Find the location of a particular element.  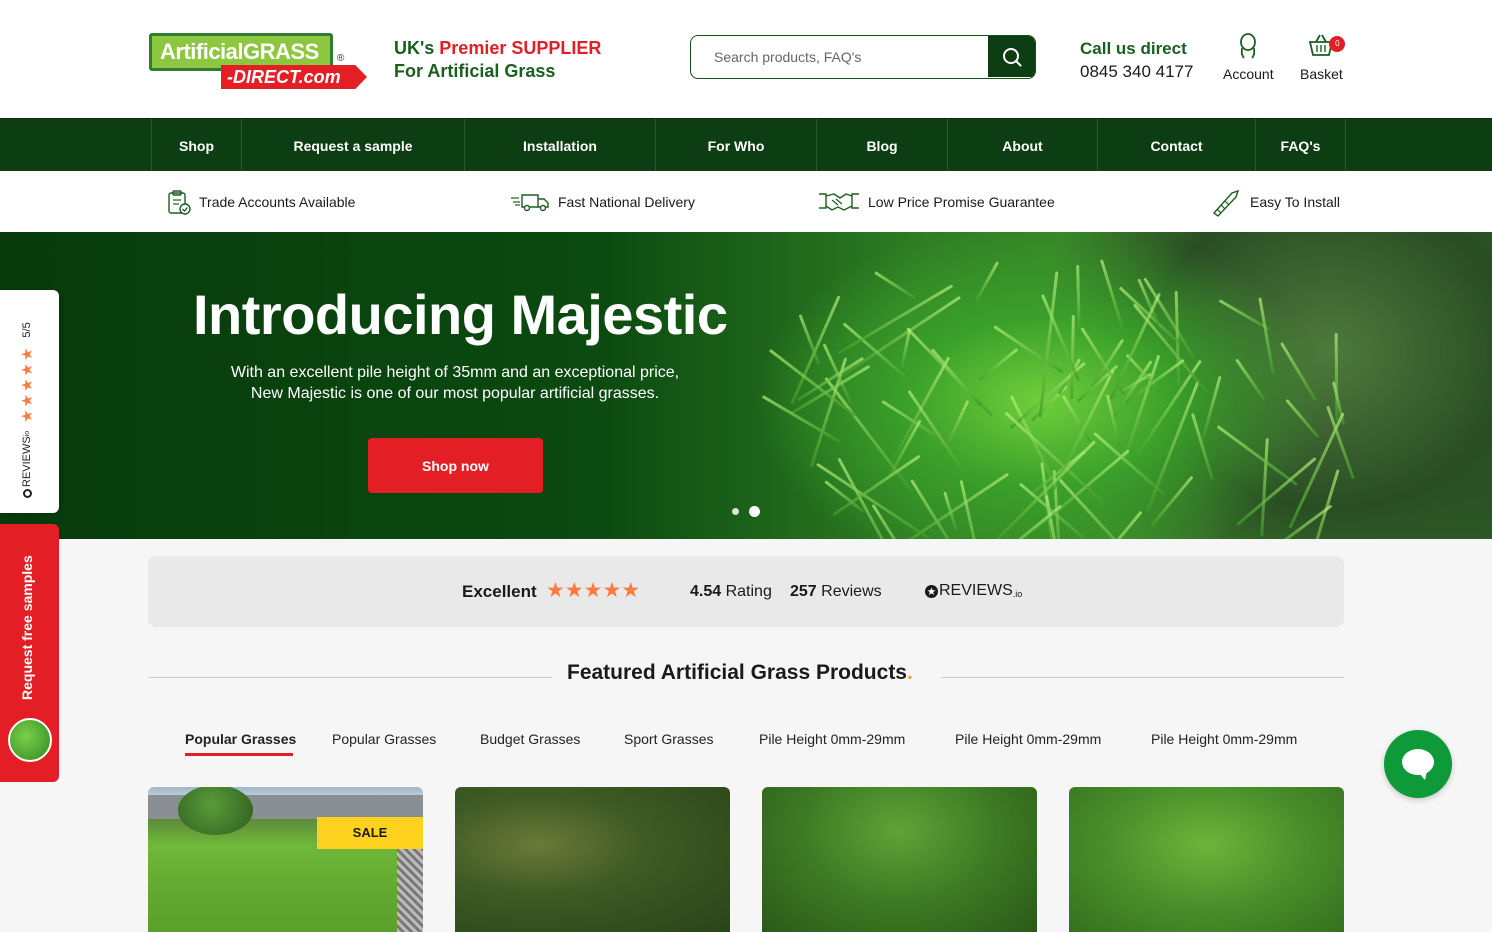

site-logo: ArtificialGRASS ® -DIRECT.com is located at coordinates (259, 62).